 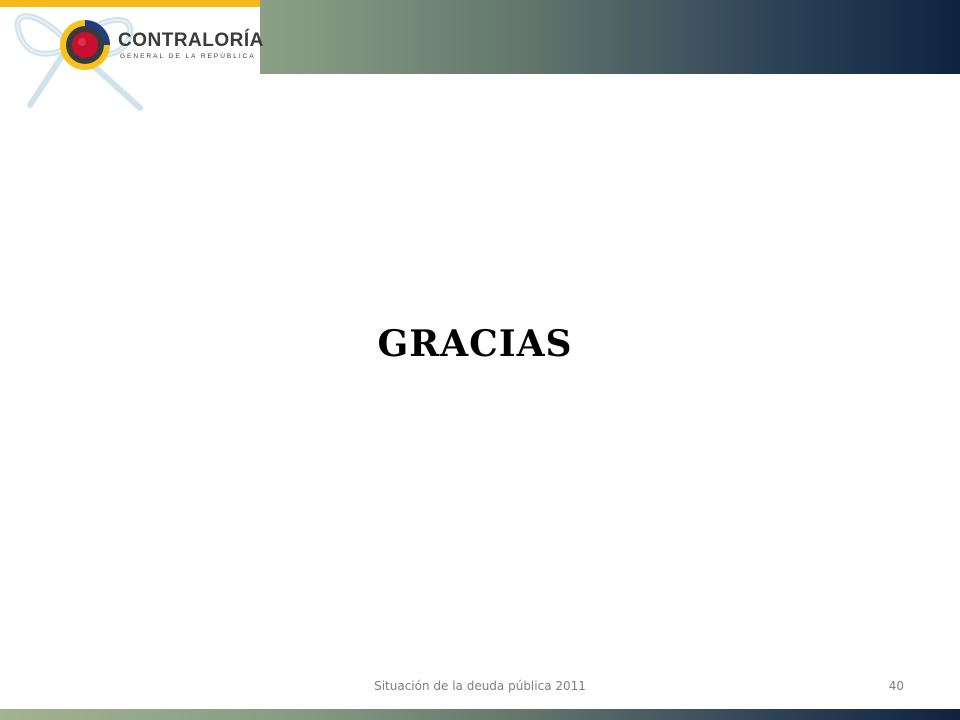 I want to click on slide-title: GRACIAS, so click(x=475, y=344).